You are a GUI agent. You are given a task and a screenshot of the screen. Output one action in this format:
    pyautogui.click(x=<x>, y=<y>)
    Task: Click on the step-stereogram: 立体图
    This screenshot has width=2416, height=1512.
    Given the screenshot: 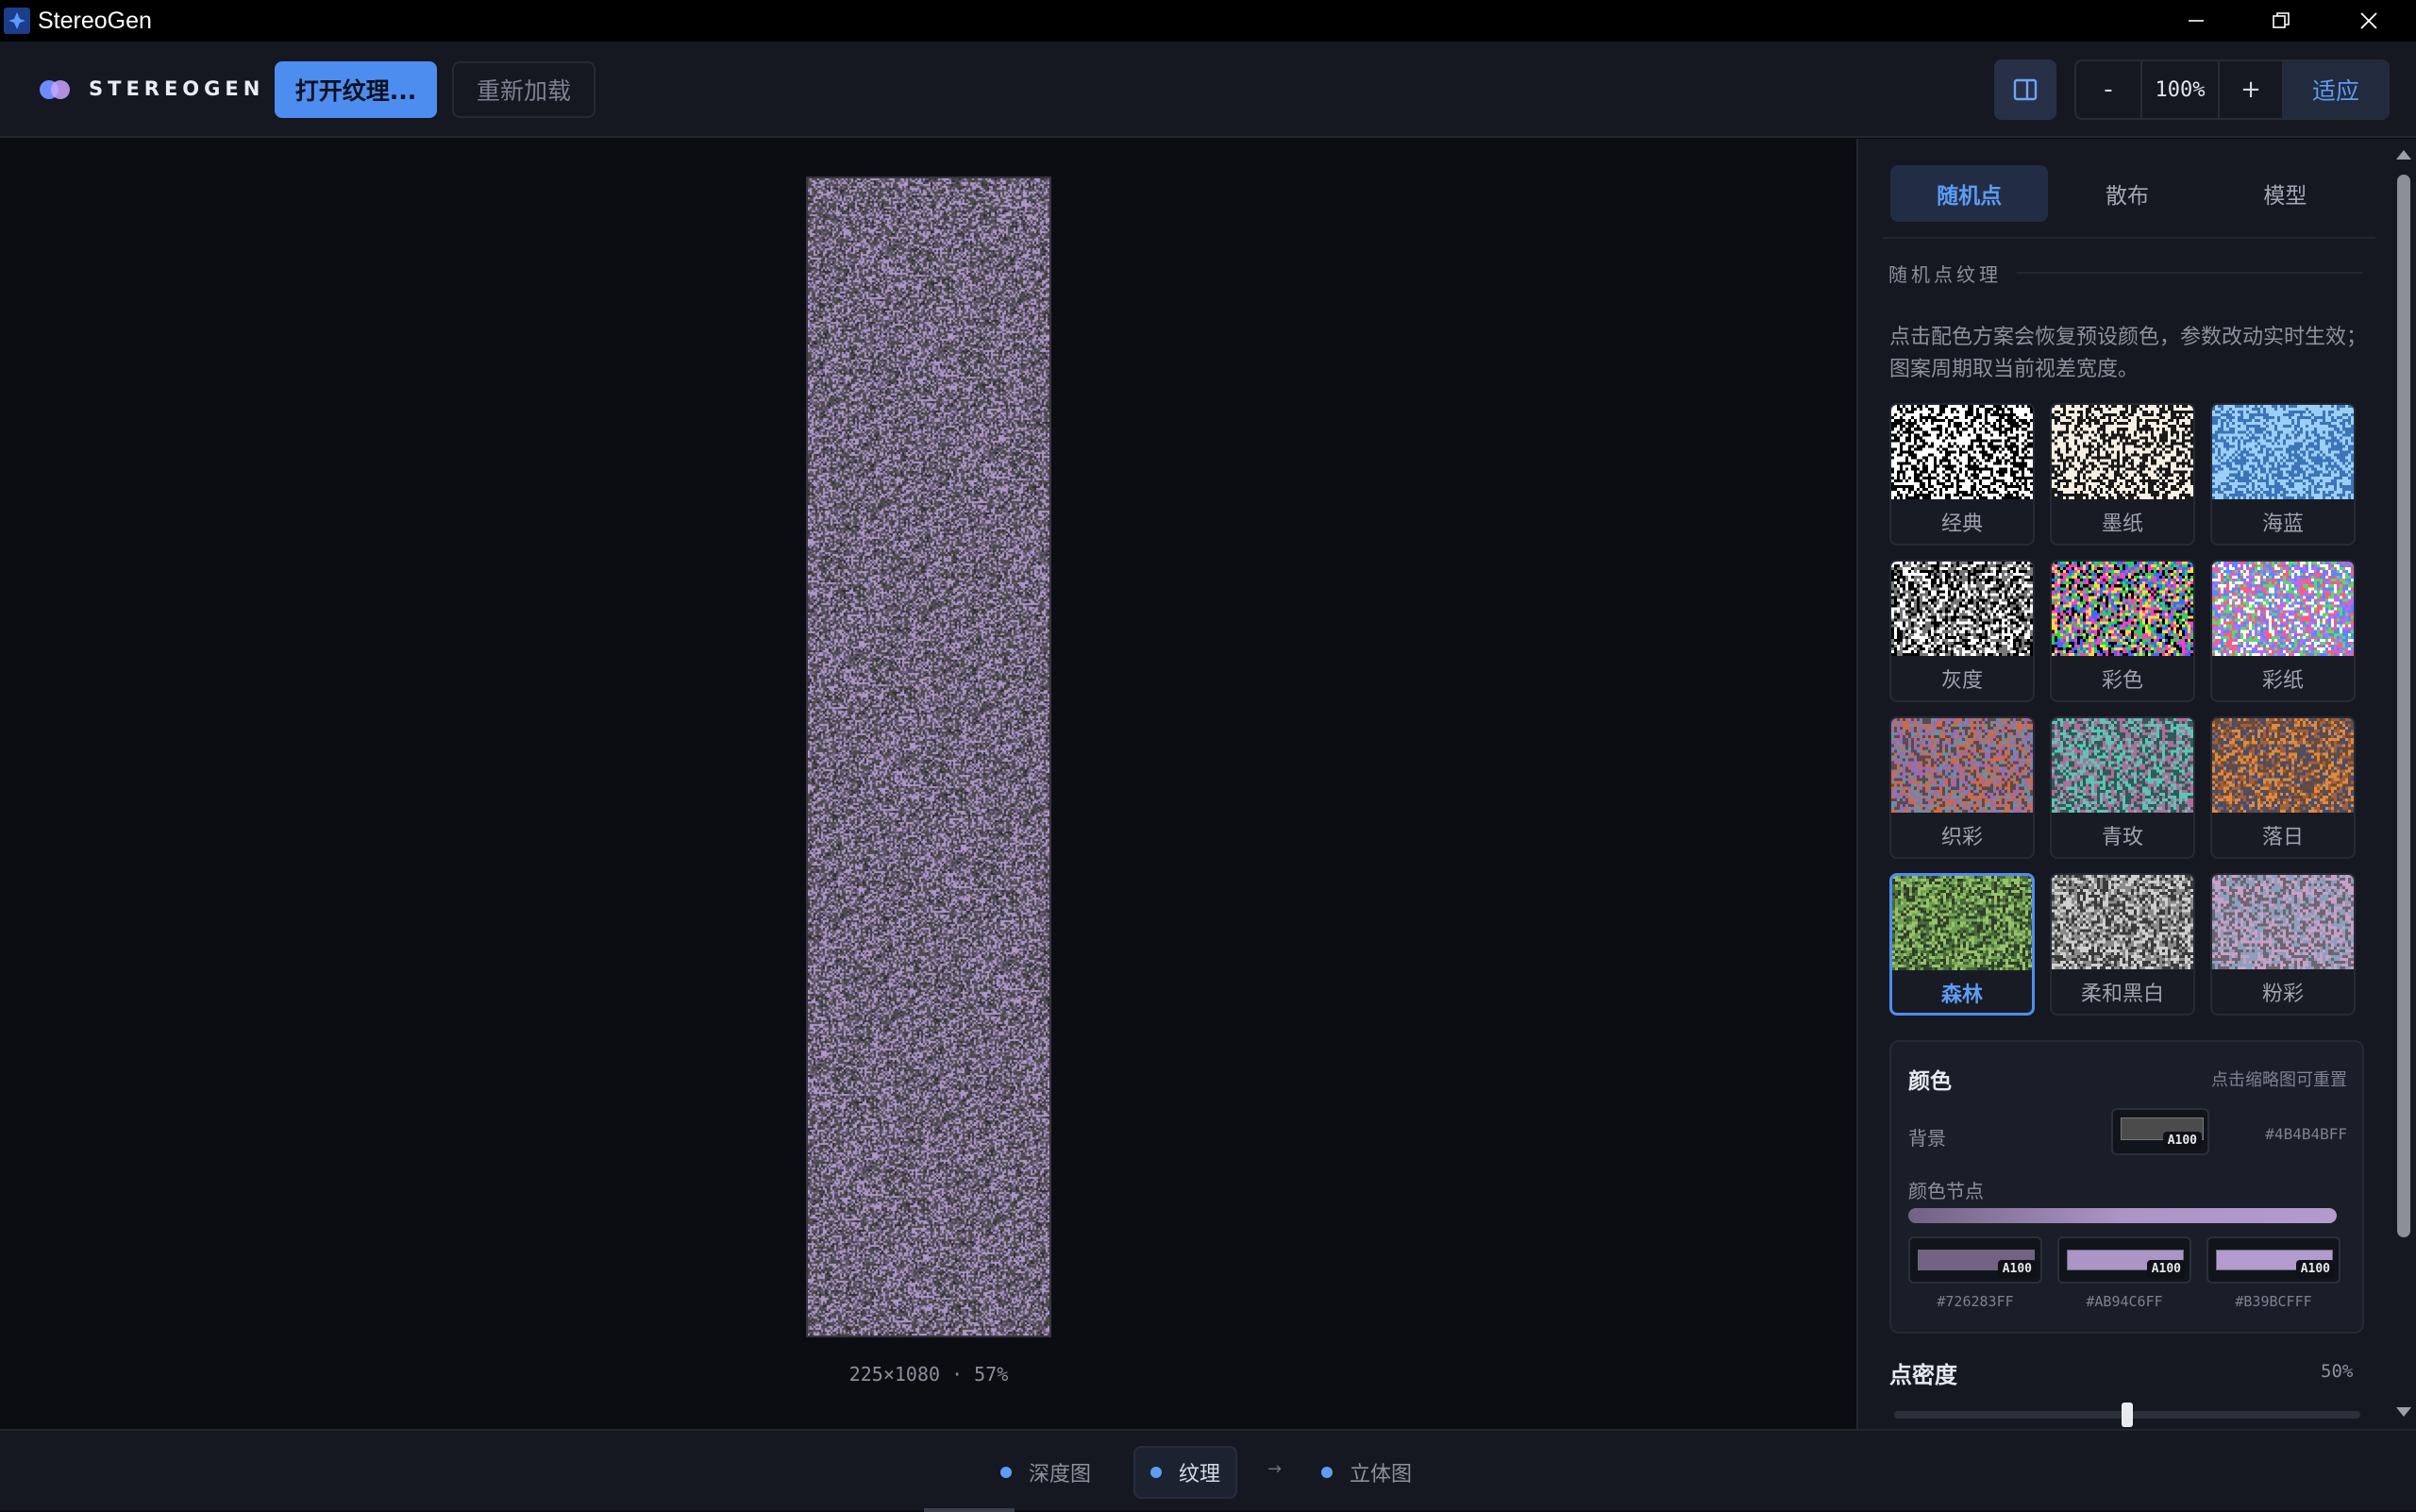 What is the action you would take?
    pyautogui.click(x=1366, y=1472)
    